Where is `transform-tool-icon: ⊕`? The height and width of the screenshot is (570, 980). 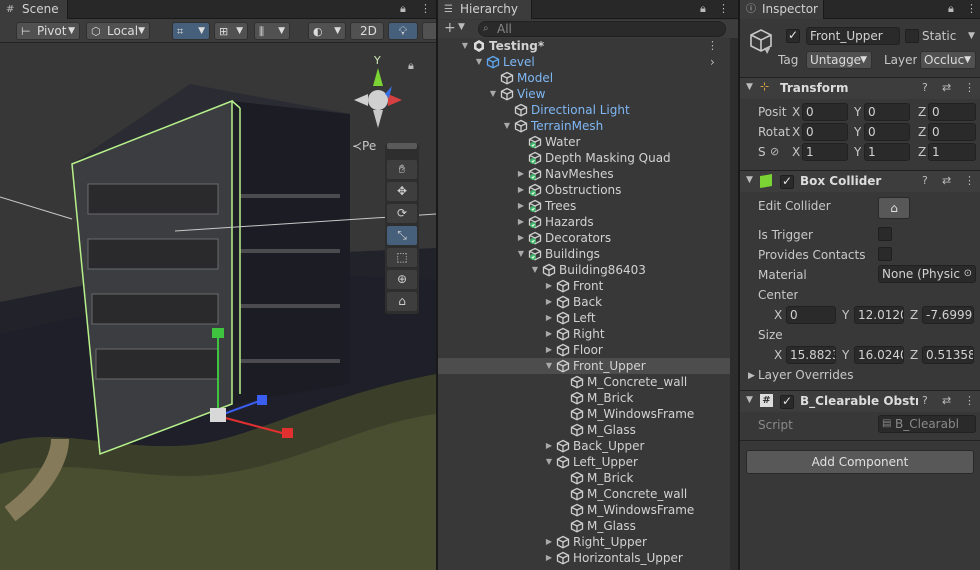
transform-tool-icon: ⊕ is located at coordinates (402, 279).